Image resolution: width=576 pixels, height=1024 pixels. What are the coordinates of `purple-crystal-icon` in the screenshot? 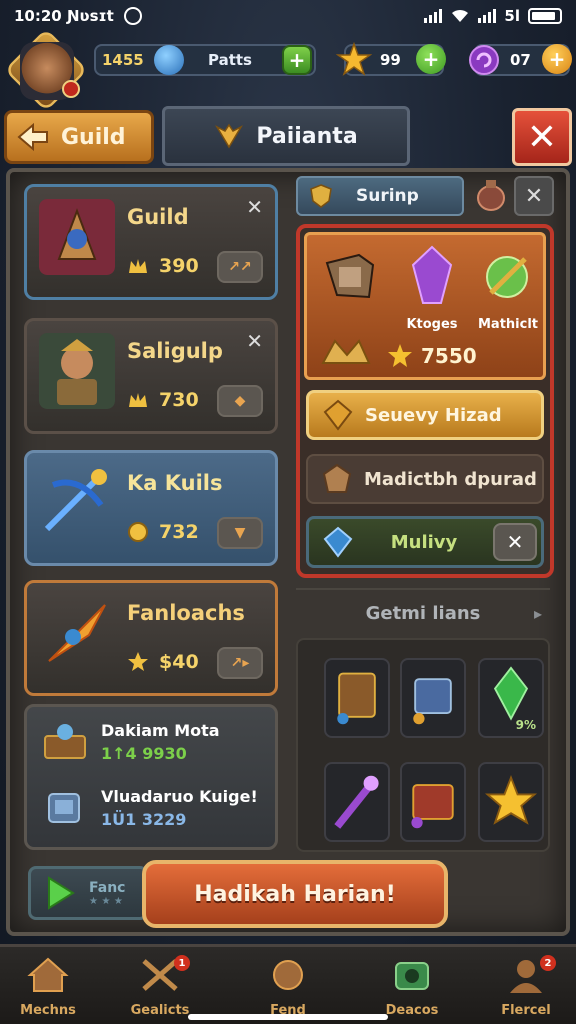 It's located at (432, 274).